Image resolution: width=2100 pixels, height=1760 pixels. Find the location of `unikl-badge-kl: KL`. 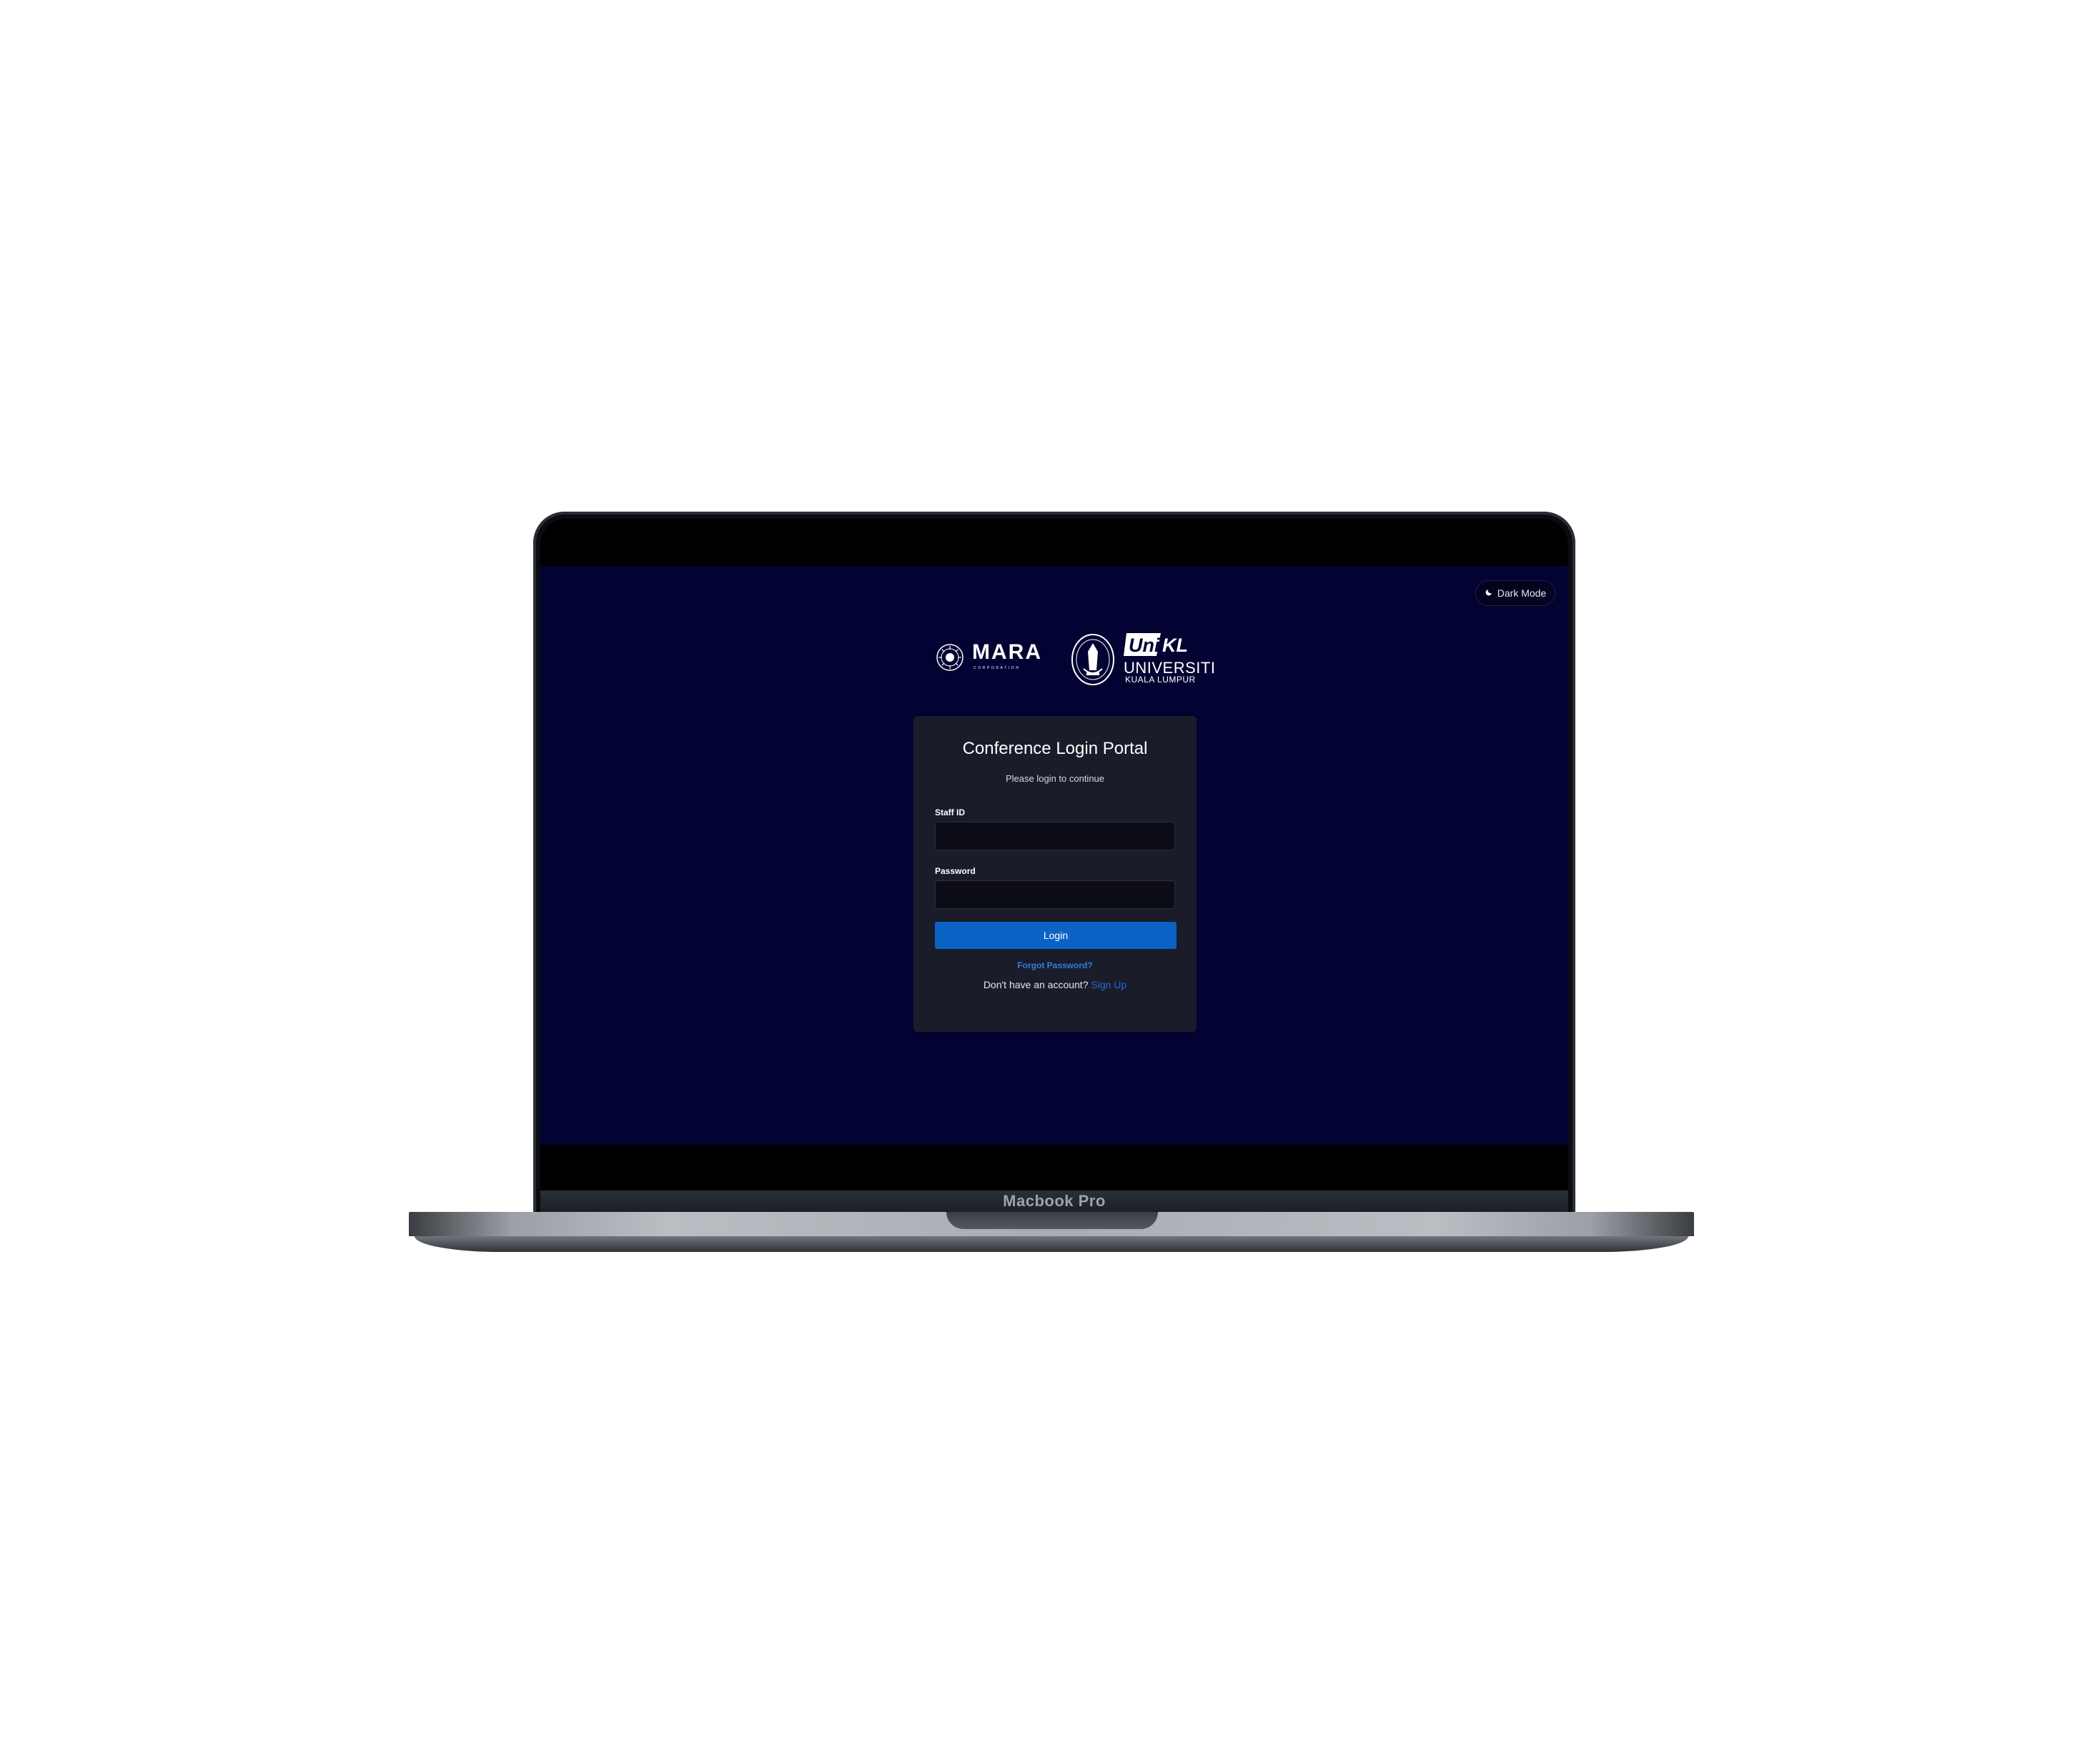

unikl-badge-kl: KL is located at coordinates (1175, 645).